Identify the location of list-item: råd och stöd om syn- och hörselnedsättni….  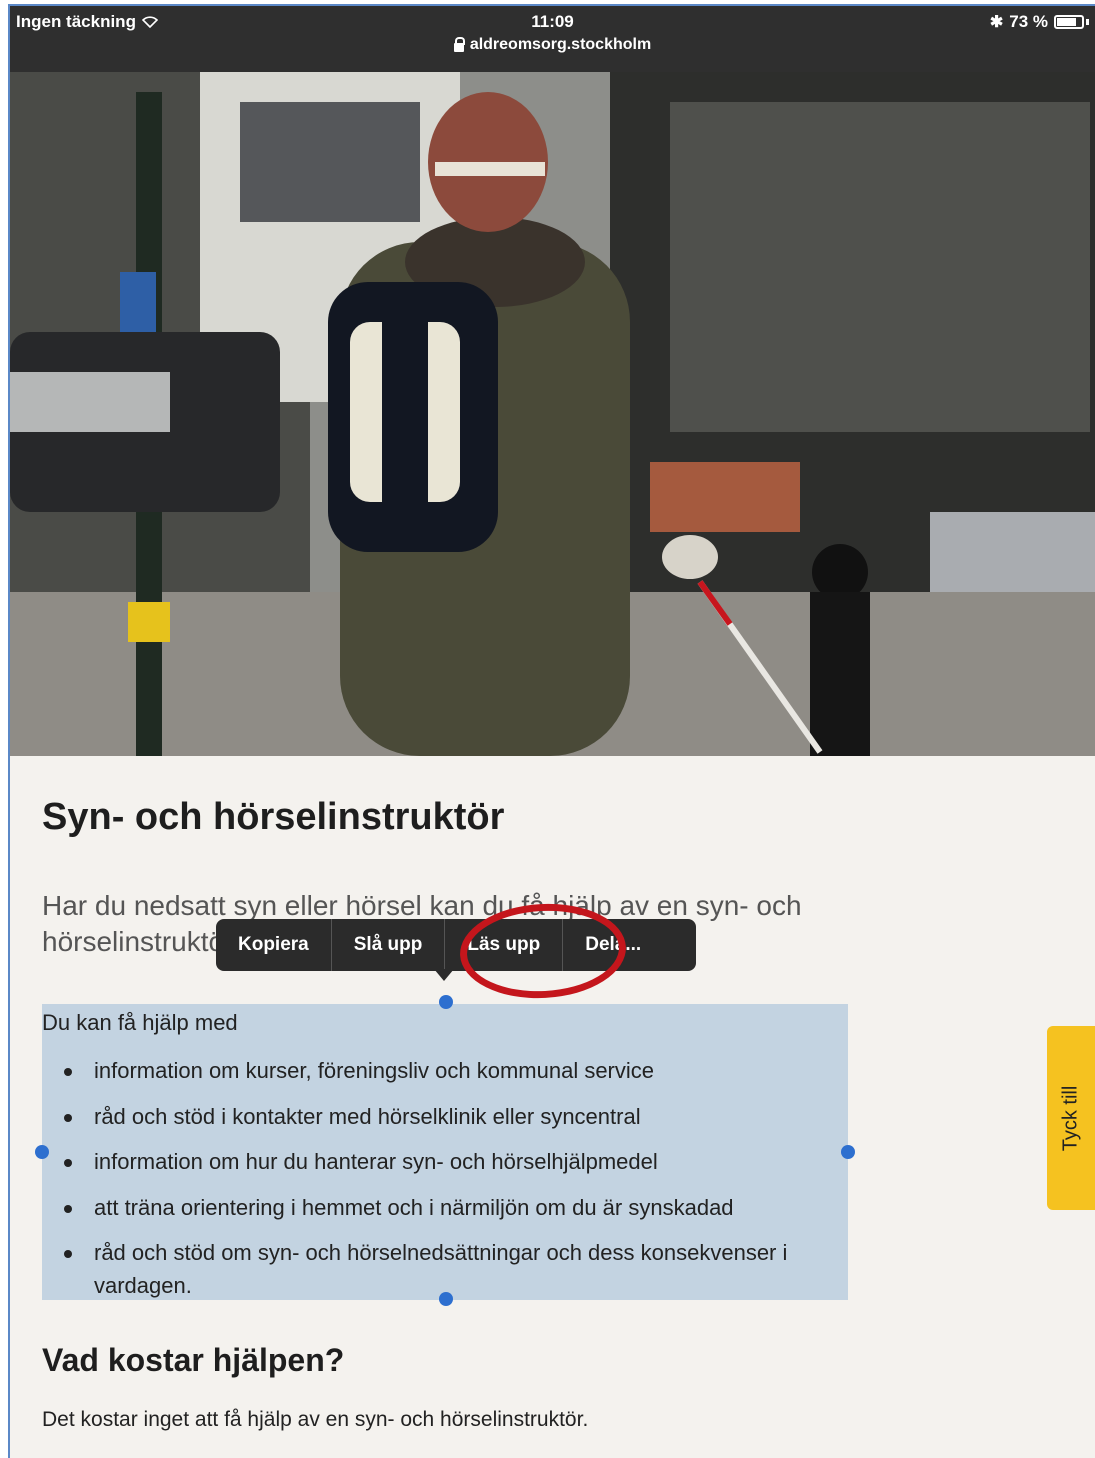
(459, 1269).